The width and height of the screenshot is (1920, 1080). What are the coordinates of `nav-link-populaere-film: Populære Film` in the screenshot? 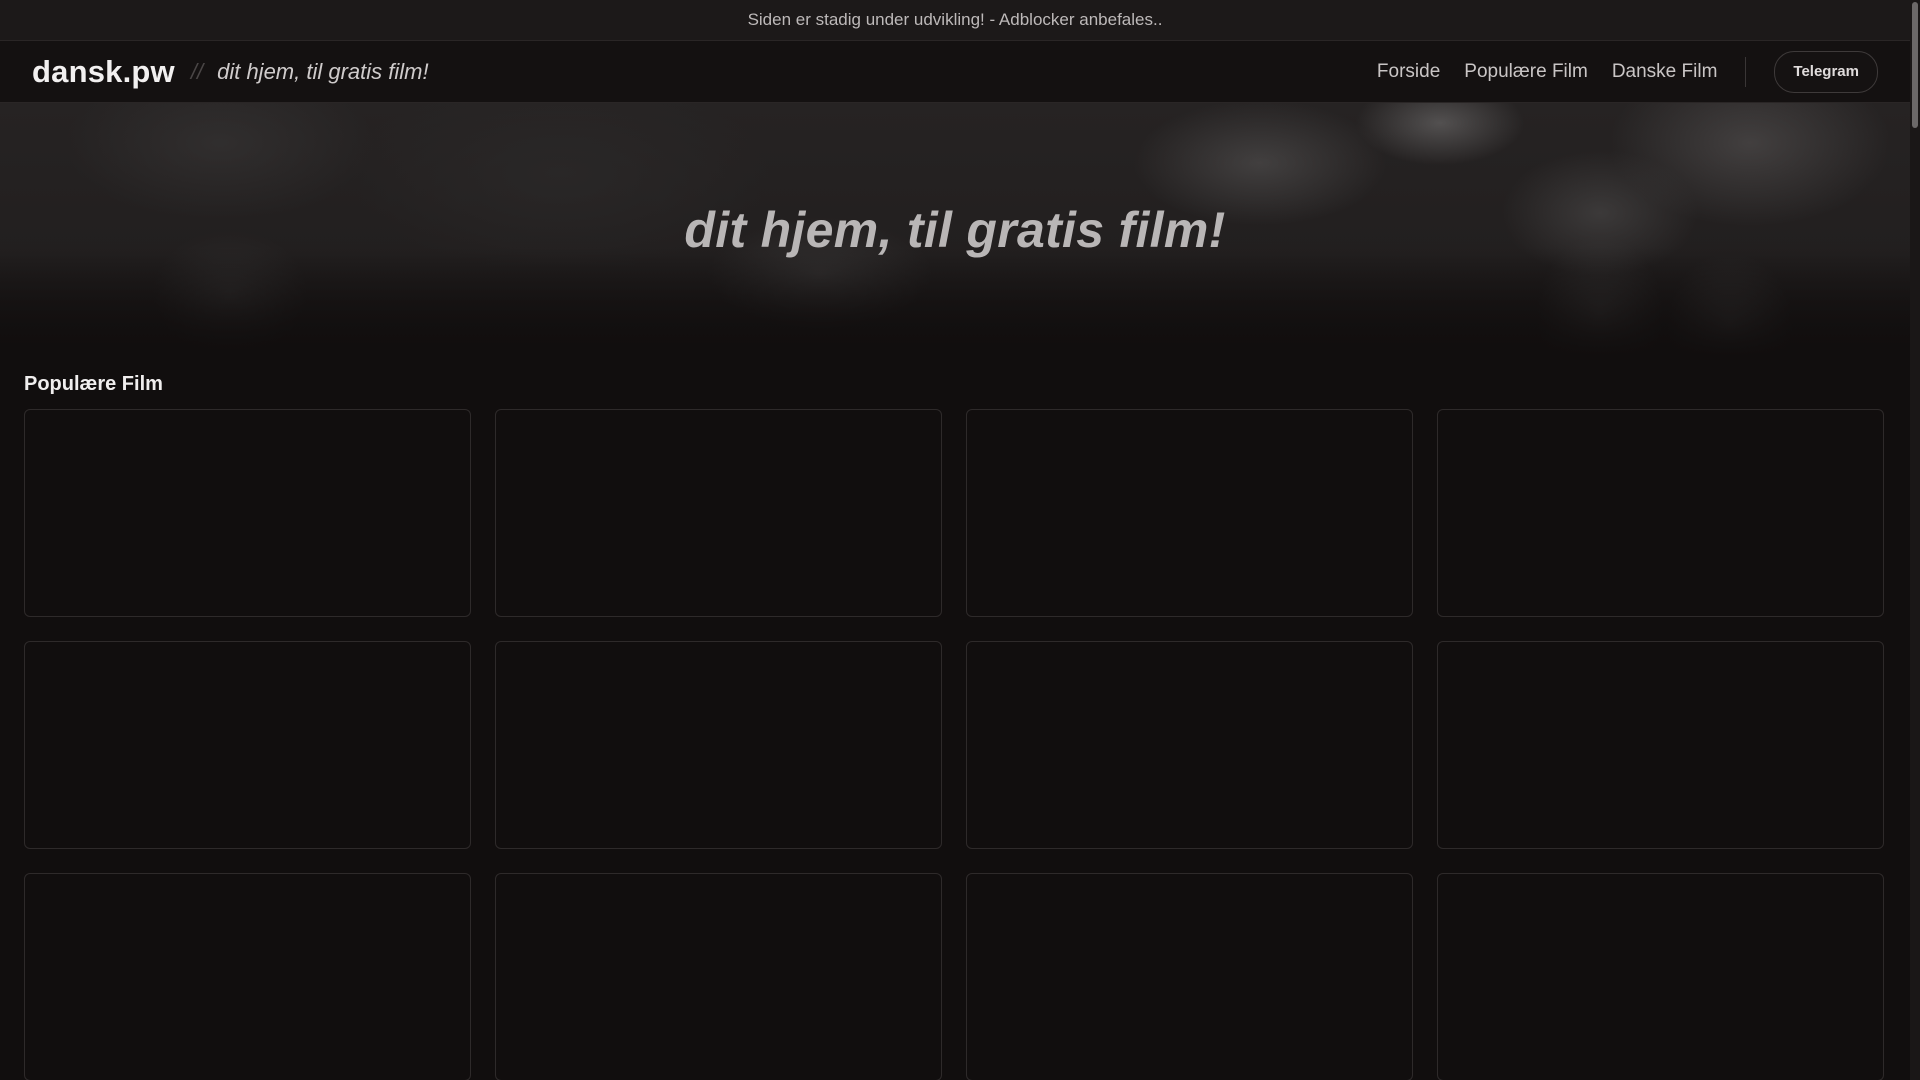 It's located at (1526, 72).